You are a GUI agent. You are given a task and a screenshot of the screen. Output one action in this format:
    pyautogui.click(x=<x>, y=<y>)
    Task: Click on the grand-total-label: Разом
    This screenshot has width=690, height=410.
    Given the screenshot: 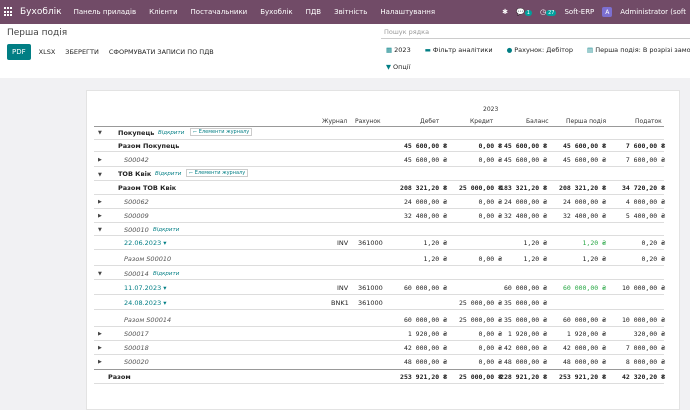 What is the action you would take?
    pyautogui.click(x=119, y=377)
    